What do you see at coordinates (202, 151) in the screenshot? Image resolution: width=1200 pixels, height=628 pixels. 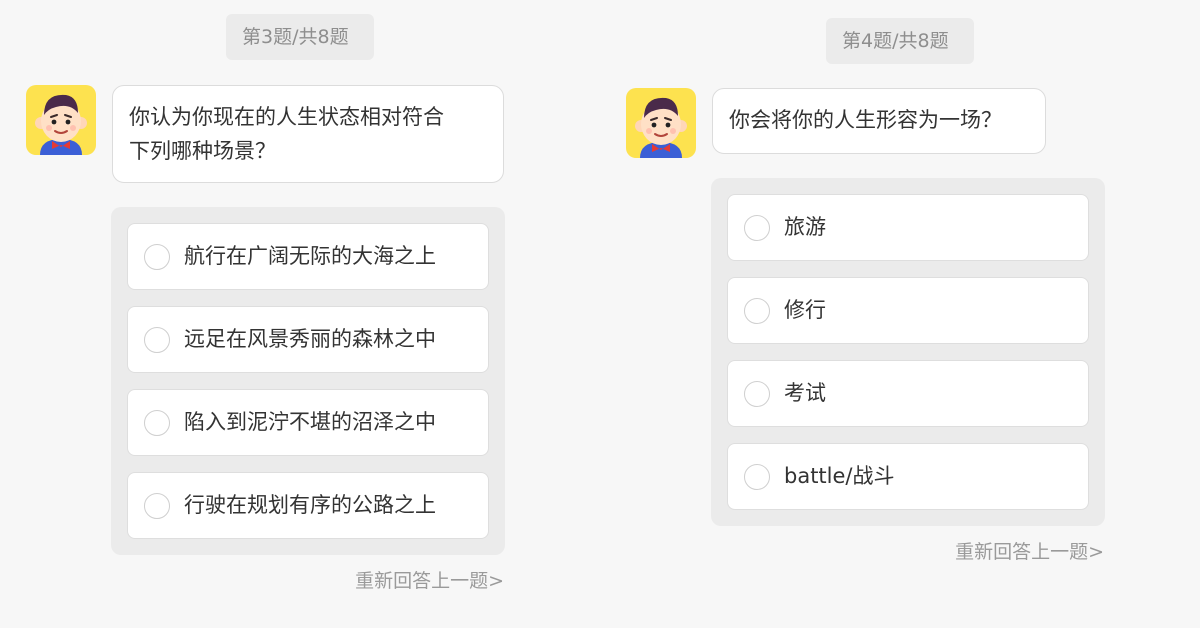 I see `question-text-line2: 下列哪种场景？` at bounding box center [202, 151].